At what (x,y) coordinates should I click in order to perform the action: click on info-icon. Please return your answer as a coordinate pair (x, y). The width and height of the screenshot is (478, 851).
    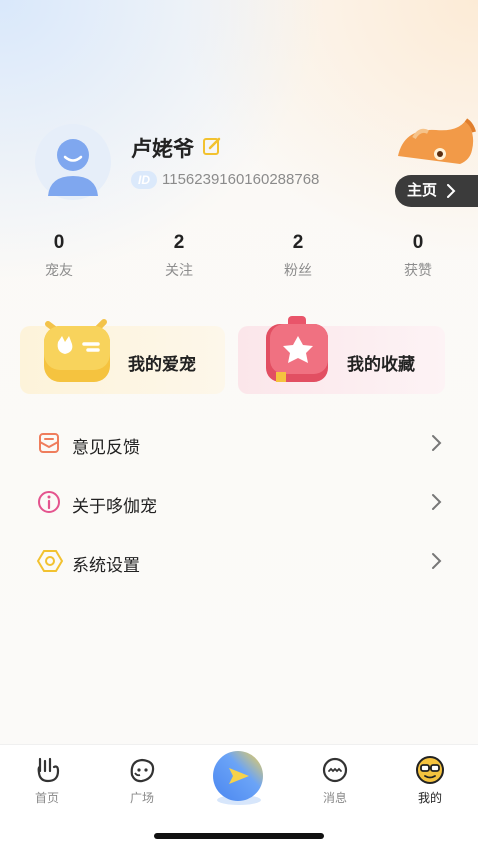
    Looking at the image, I should click on (49, 502).